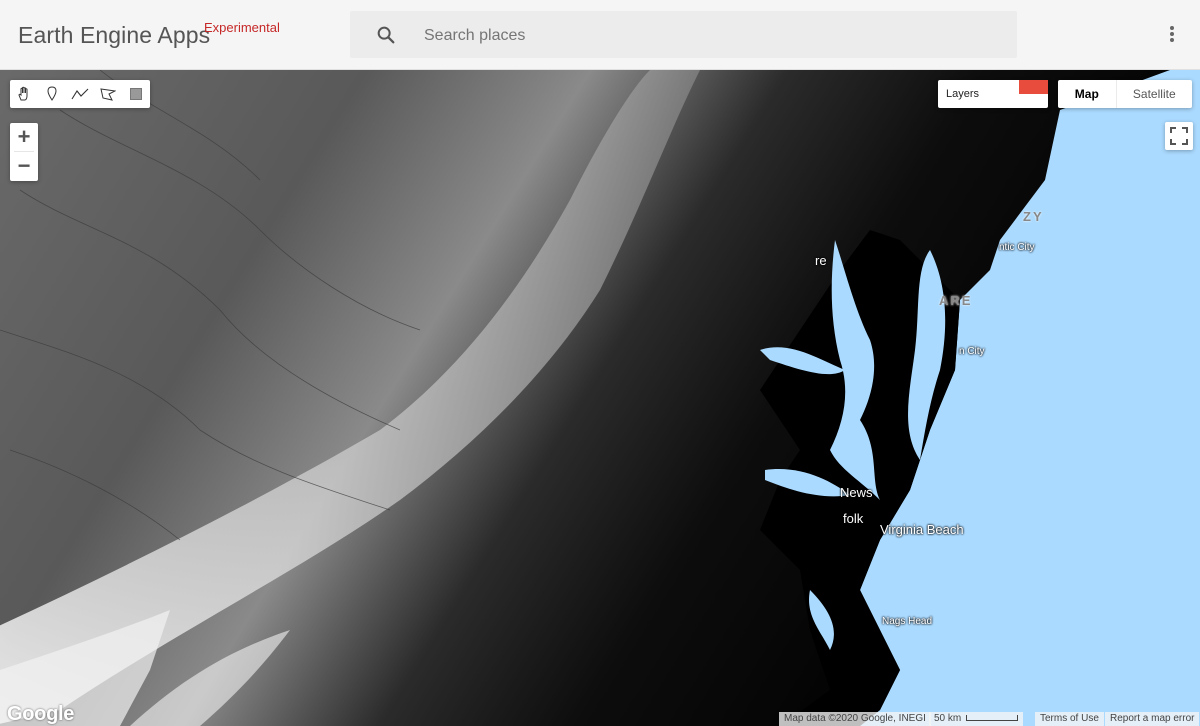 The image size is (1200, 726). I want to click on layers-label: Layers, so click(963, 94).